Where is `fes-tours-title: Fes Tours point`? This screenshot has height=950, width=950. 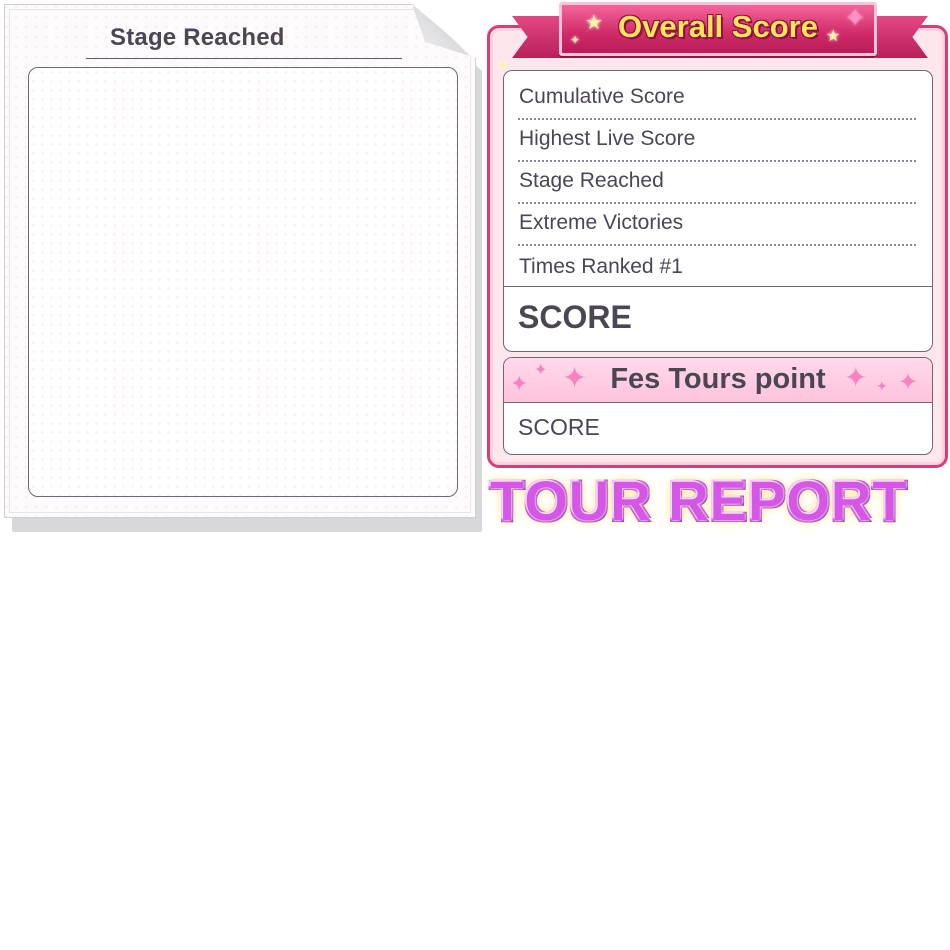 fes-tours-title: Fes Tours point is located at coordinates (718, 379).